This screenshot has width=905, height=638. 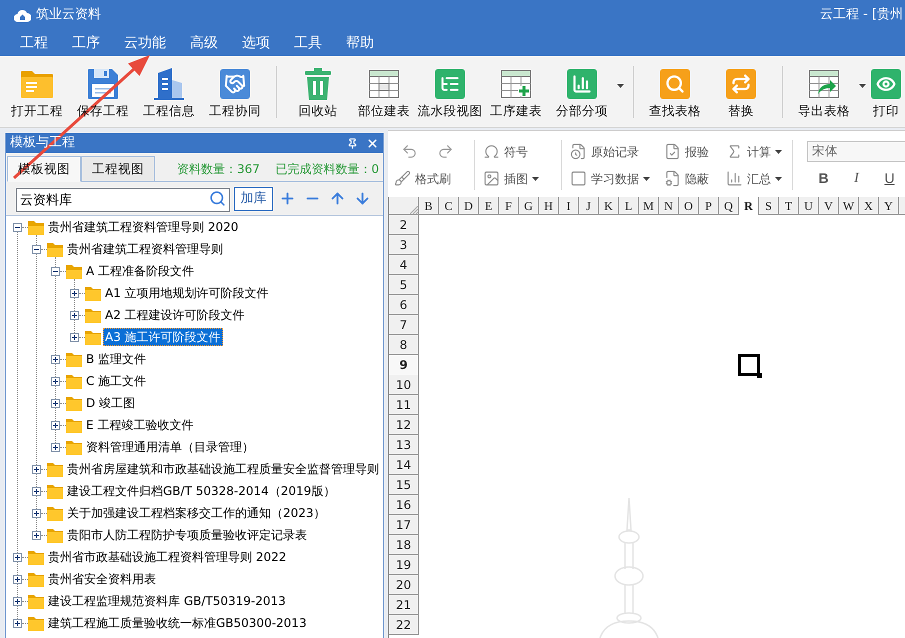 I want to click on tree-item: 贵州省建筑工程资料管理导则 2020, so click(x=143, y=227).